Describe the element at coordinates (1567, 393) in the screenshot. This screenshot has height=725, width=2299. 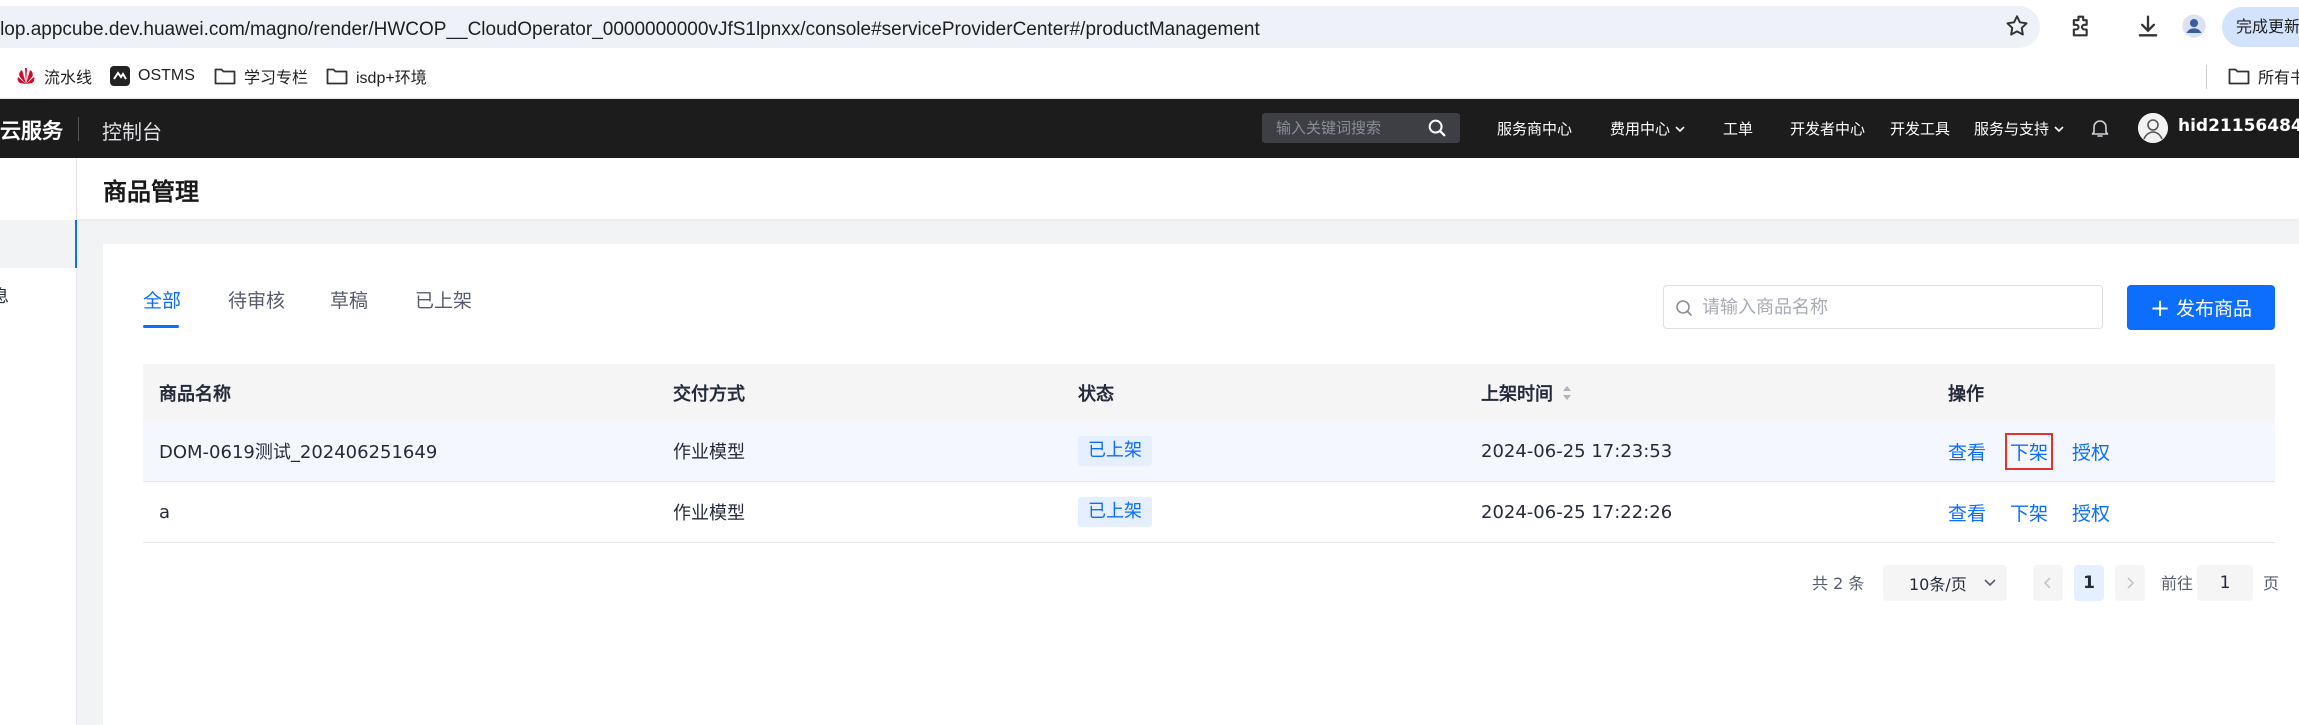
I see `sort-icon` at that location.